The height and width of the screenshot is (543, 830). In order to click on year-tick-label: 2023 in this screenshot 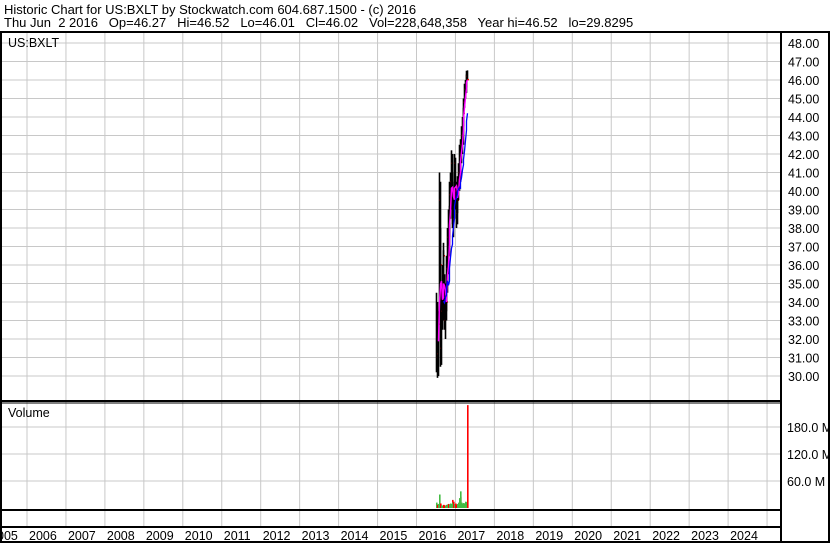, I will do `click(705, 536)`.